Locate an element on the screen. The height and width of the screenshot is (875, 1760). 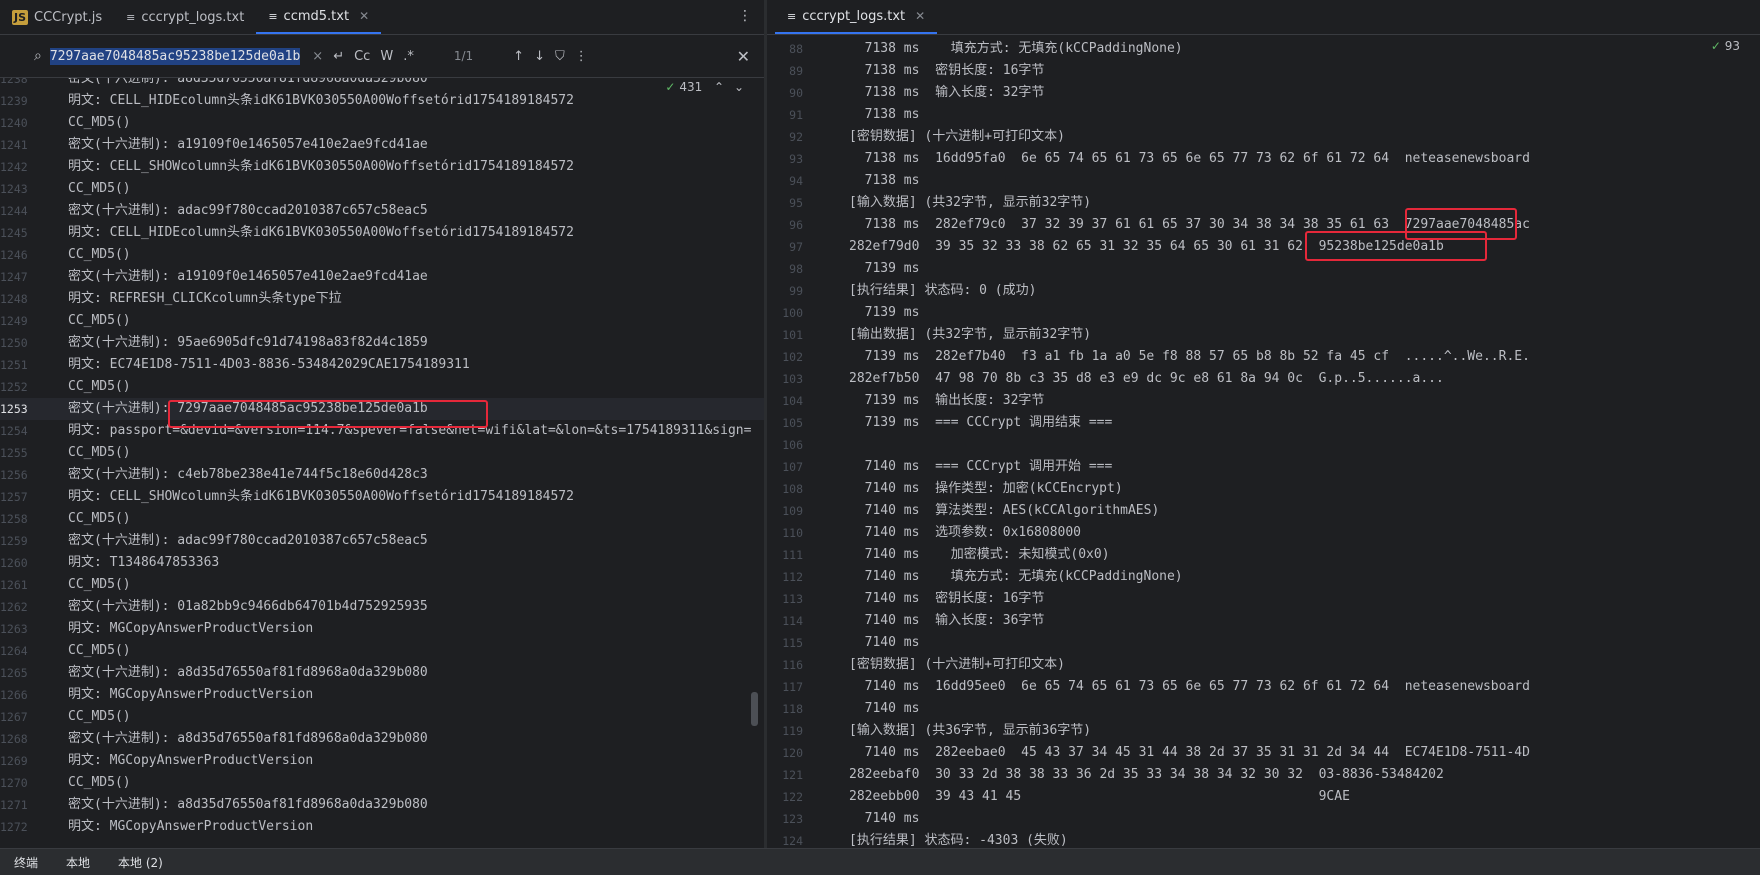
whole-words-toggle: W is located at coordinates (386, 56).